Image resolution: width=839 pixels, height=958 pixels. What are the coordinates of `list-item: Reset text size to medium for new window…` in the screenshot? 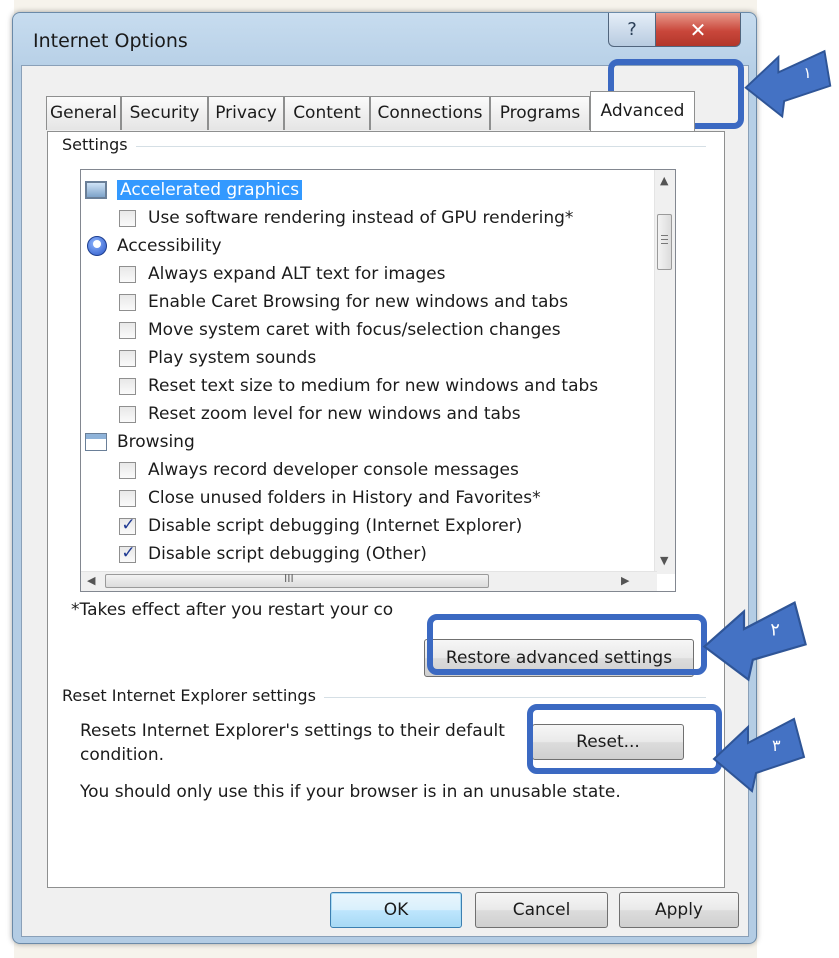 It's located at (358, 386).